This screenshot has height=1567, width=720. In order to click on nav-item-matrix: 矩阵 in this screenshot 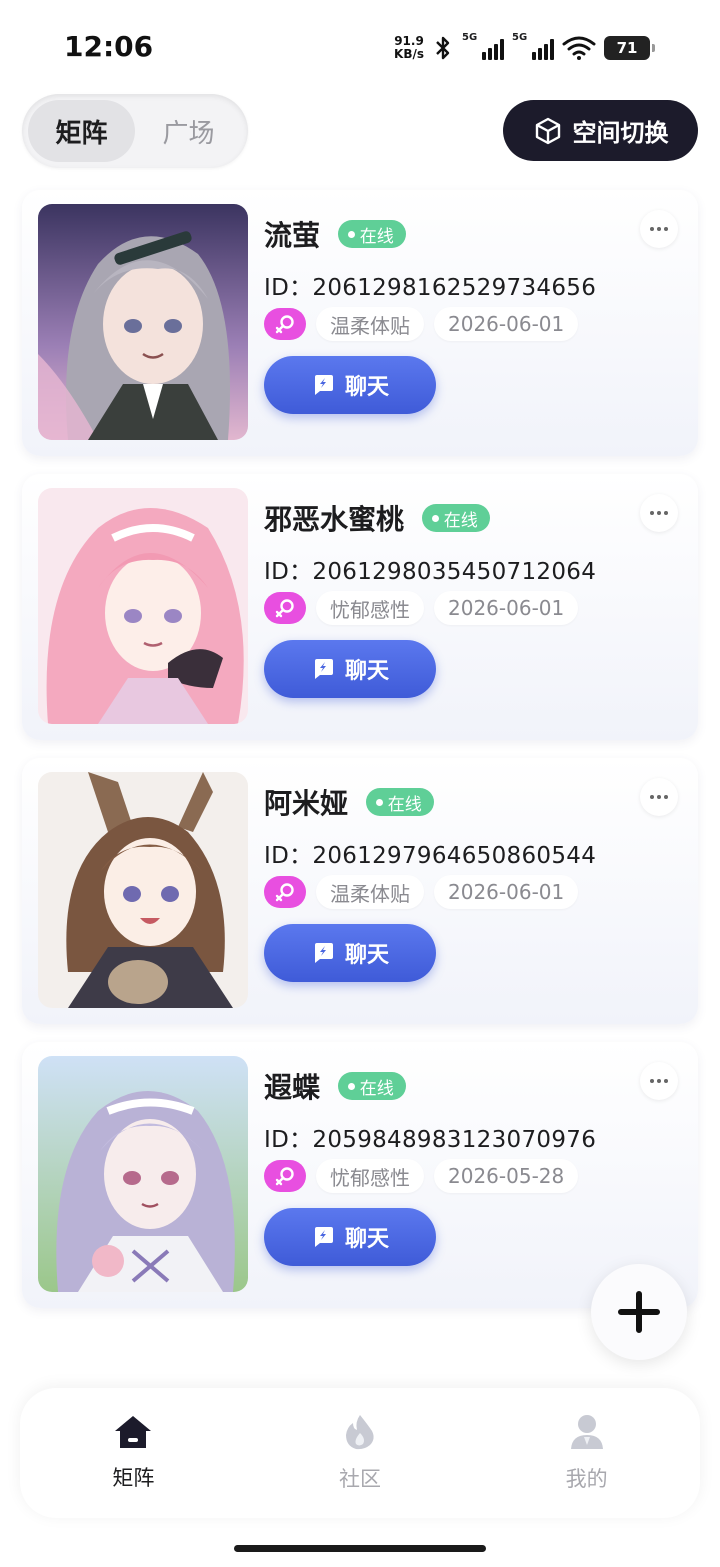, I will do `click(133, 1453)`.